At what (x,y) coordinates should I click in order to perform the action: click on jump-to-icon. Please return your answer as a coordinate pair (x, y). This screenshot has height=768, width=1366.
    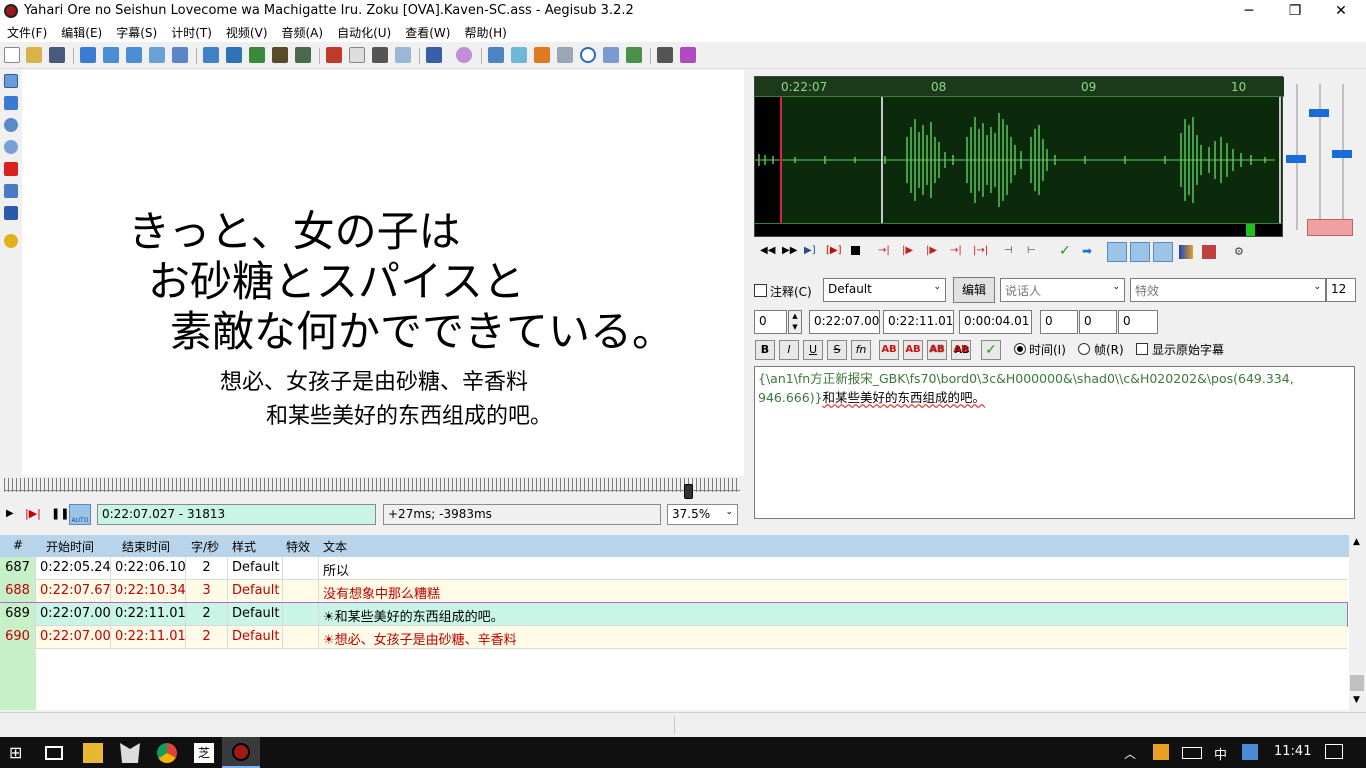
    Looking at the image, I should click on (88, 55).